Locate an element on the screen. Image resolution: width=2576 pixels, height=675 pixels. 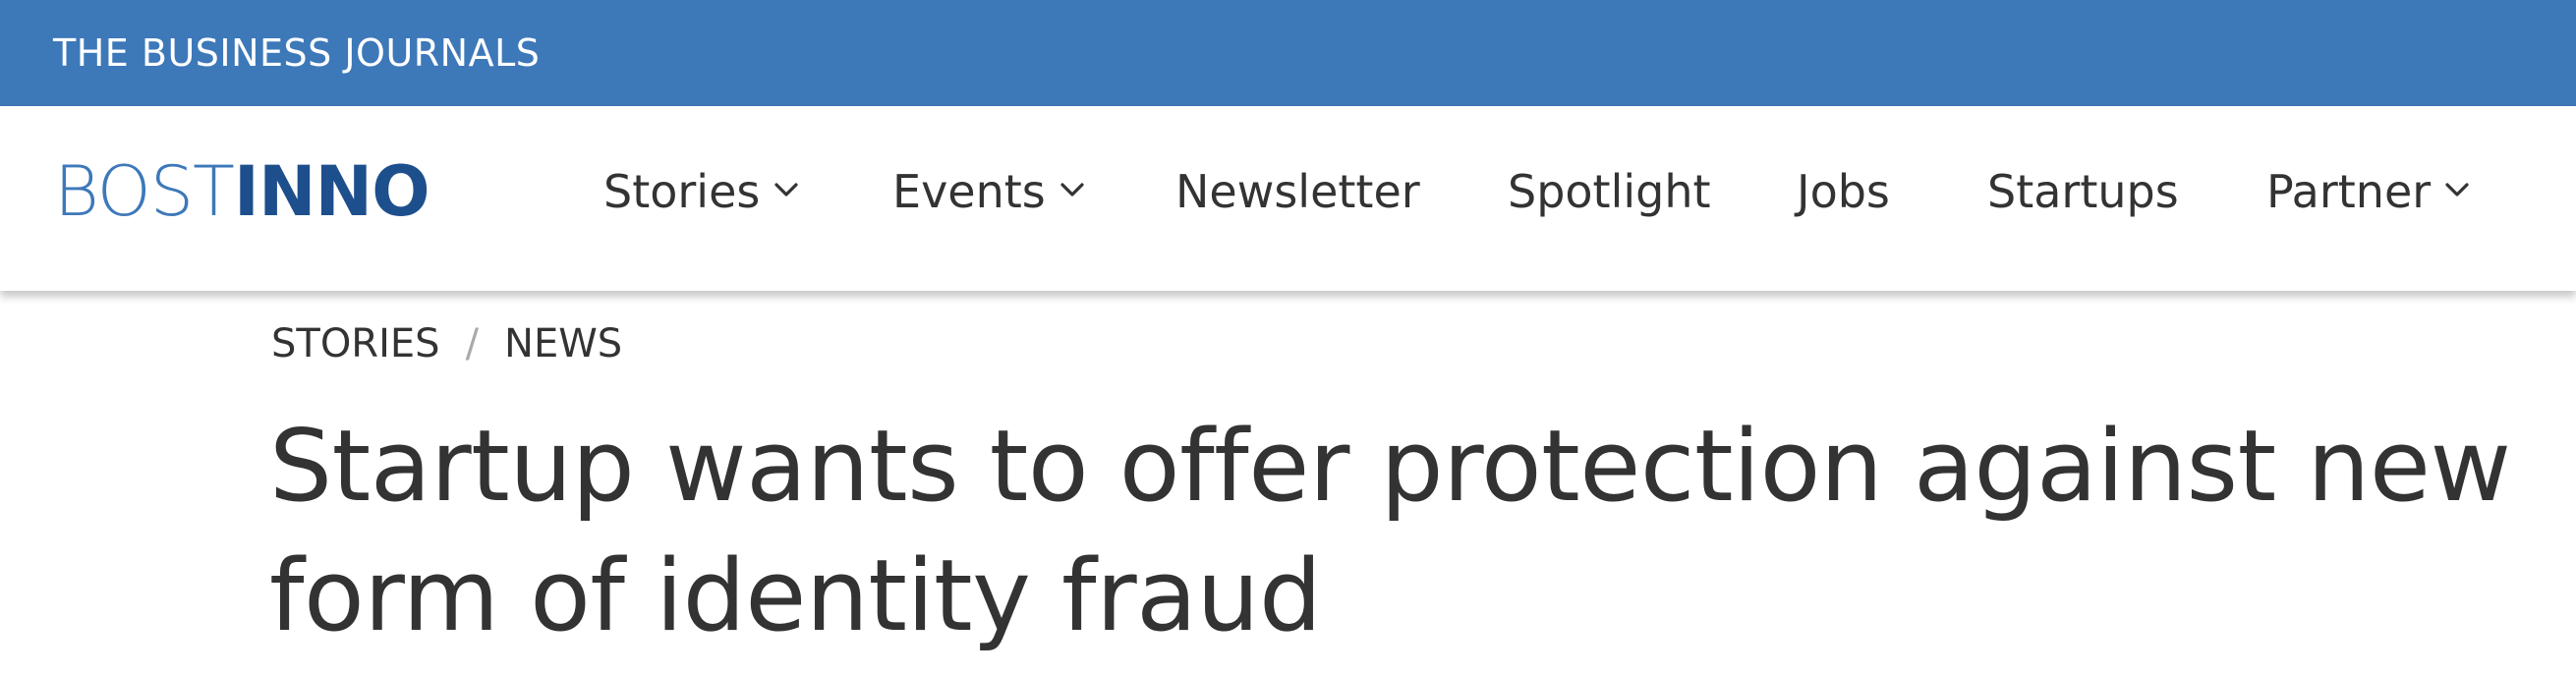
nav-item-label: Jobs is located at coordinates (1844, 191).